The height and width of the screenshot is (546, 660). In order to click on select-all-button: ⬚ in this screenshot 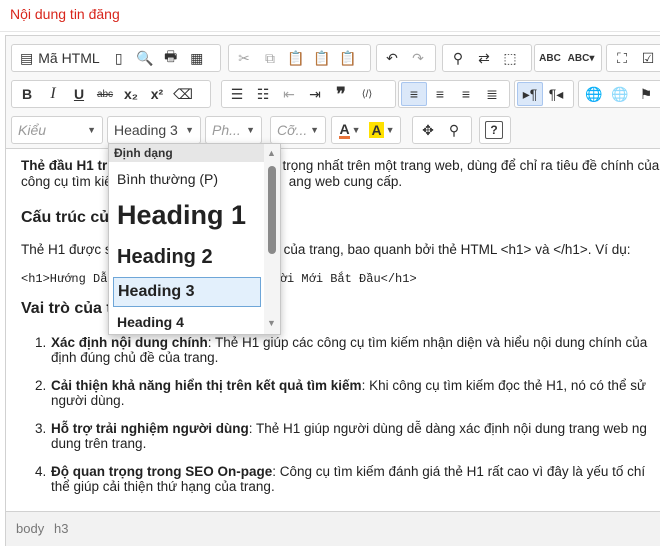, I will do `click(510, 58)`.